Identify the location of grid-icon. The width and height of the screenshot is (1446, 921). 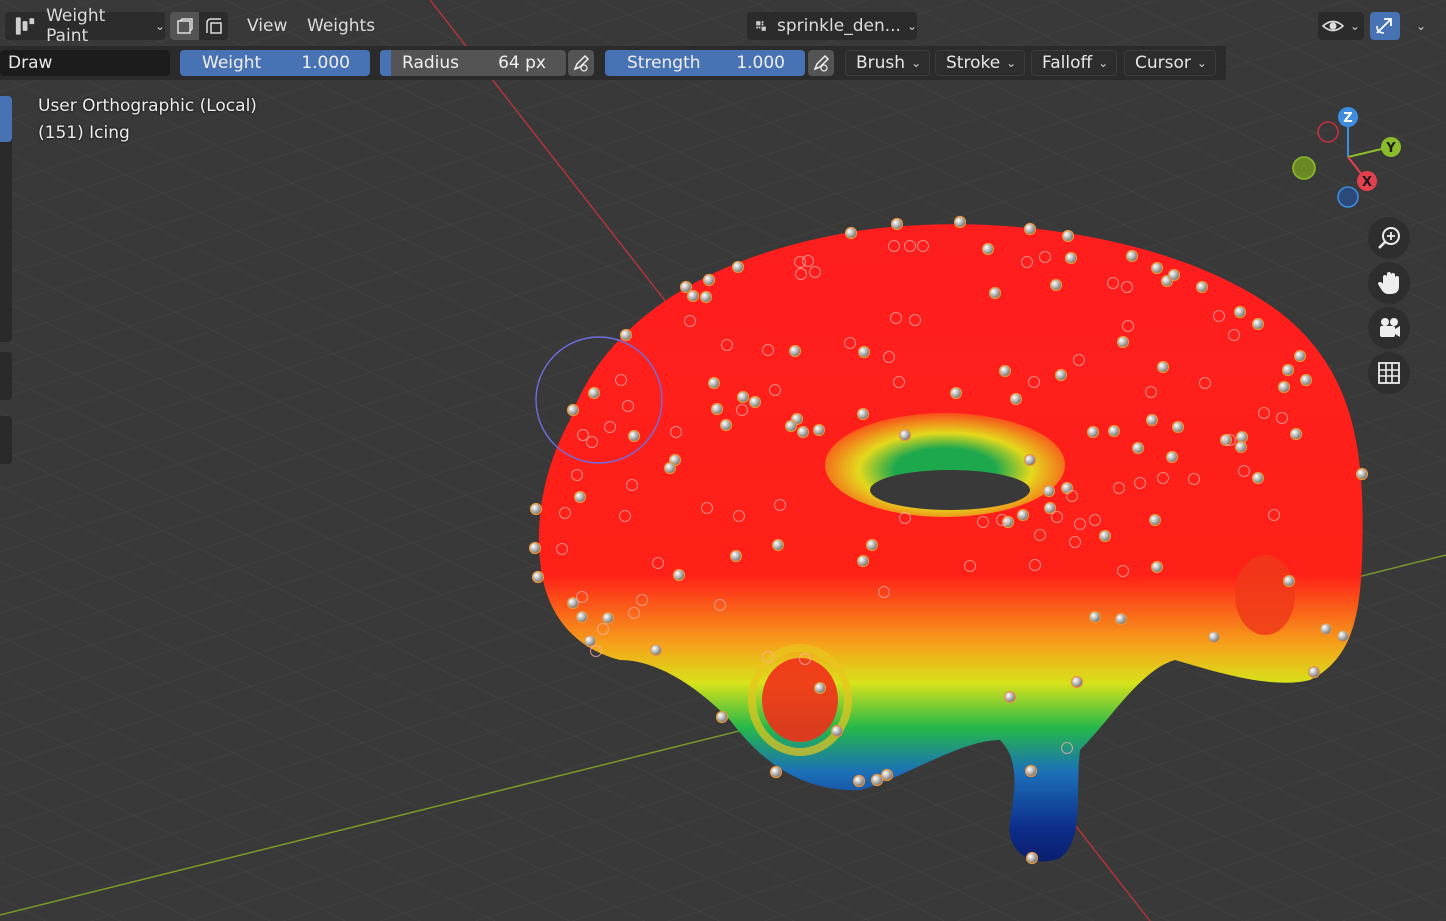
(1389, 373).